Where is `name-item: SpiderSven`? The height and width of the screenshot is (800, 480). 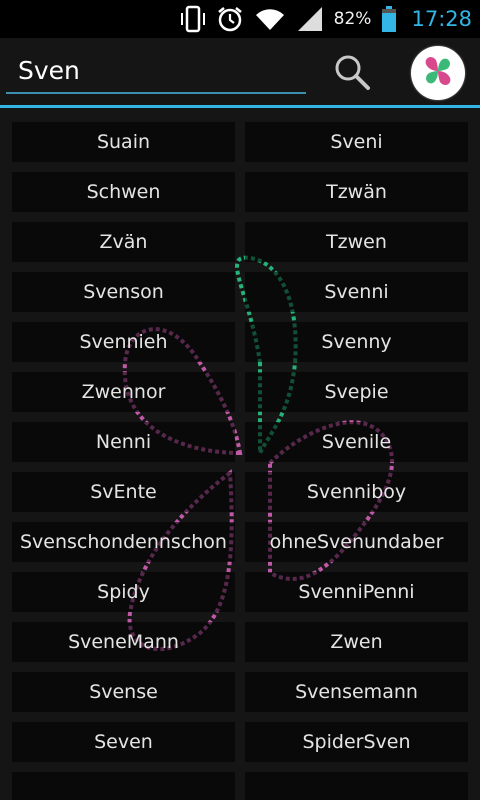
name-item: SpiderSven is located at coordinates (356, 742).